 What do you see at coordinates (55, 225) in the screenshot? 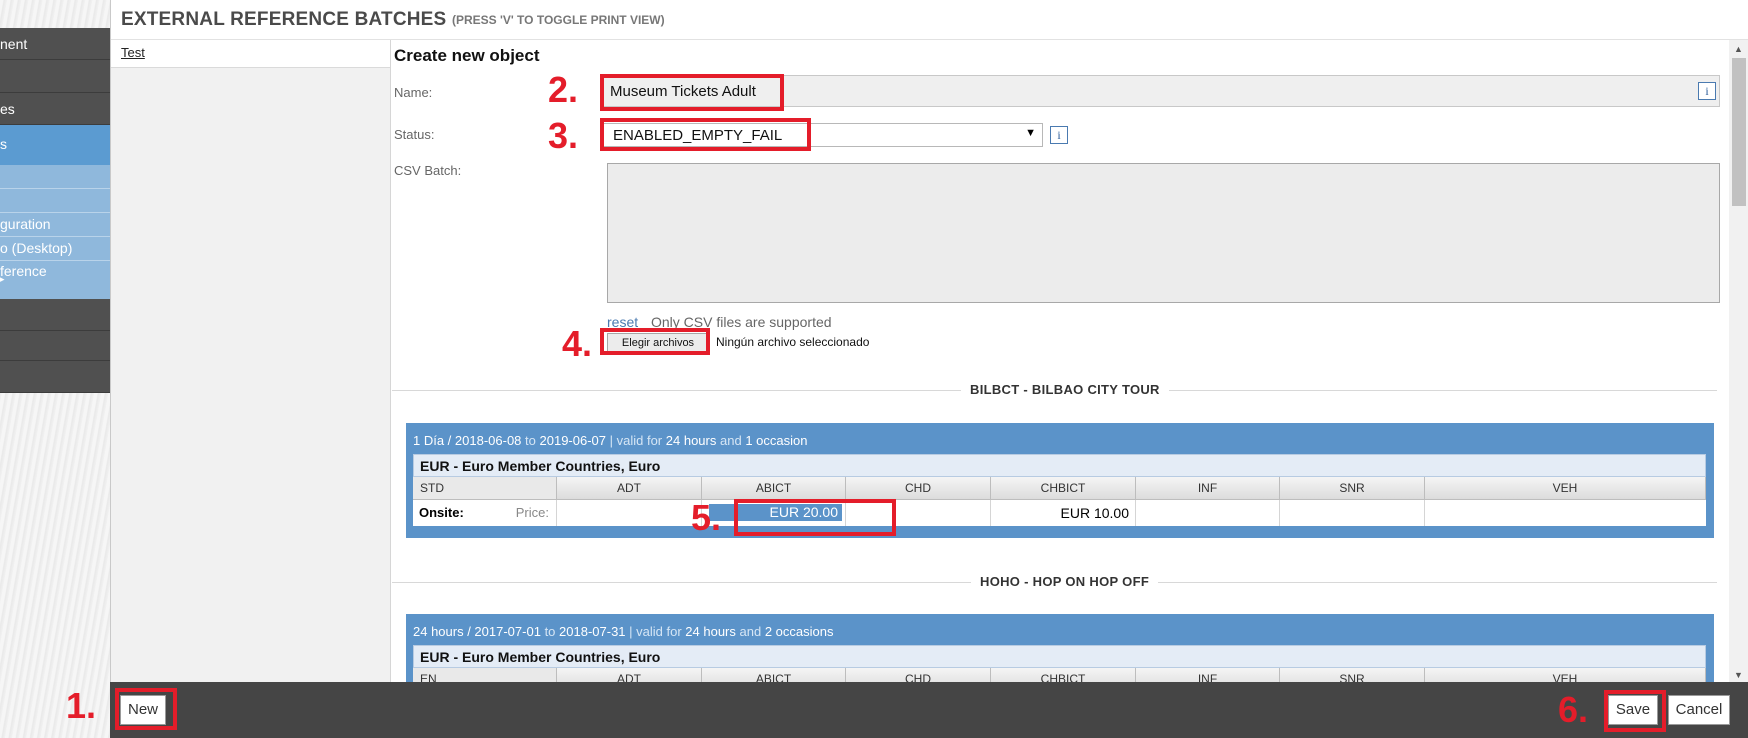
I see `sidebar-subitem-configuration: guration` at bounding box center [55, 225].